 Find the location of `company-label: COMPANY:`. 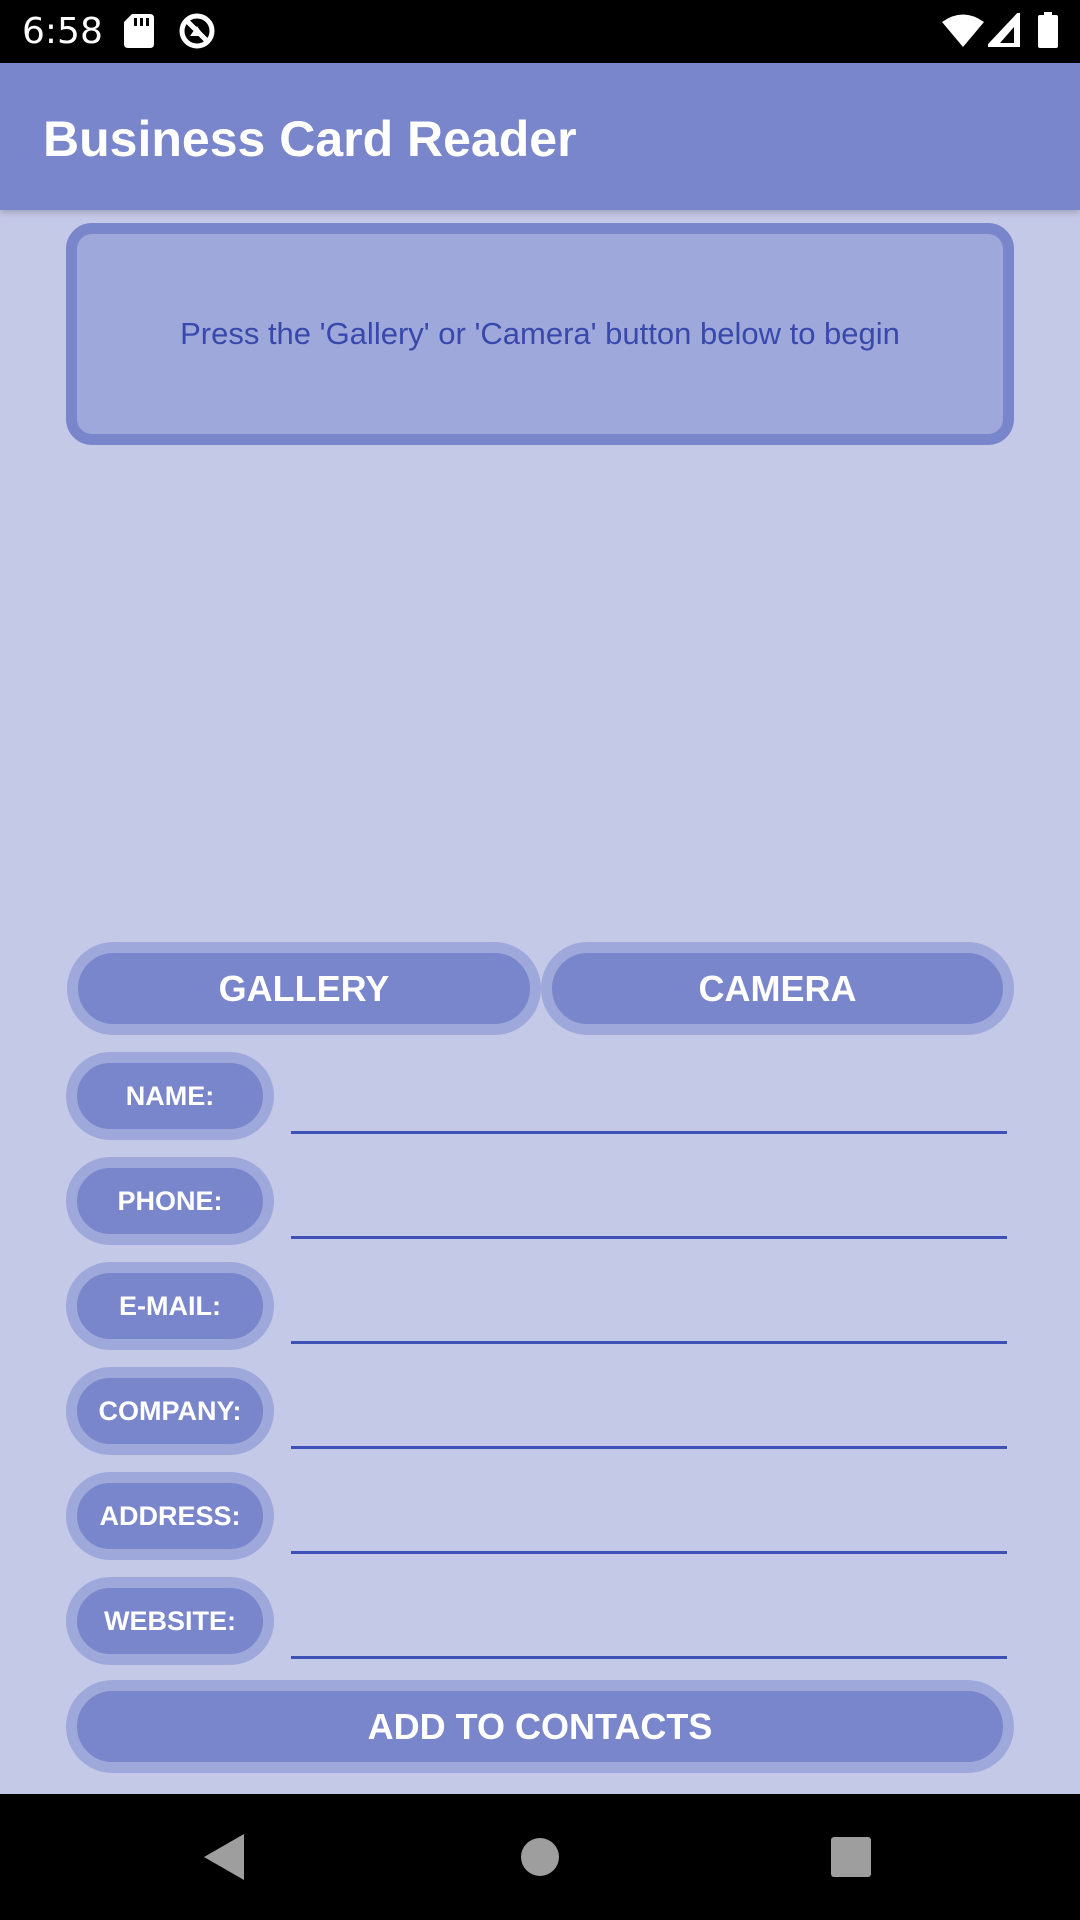

company-label: COMPANY: is located at coordinates (170, 1411).